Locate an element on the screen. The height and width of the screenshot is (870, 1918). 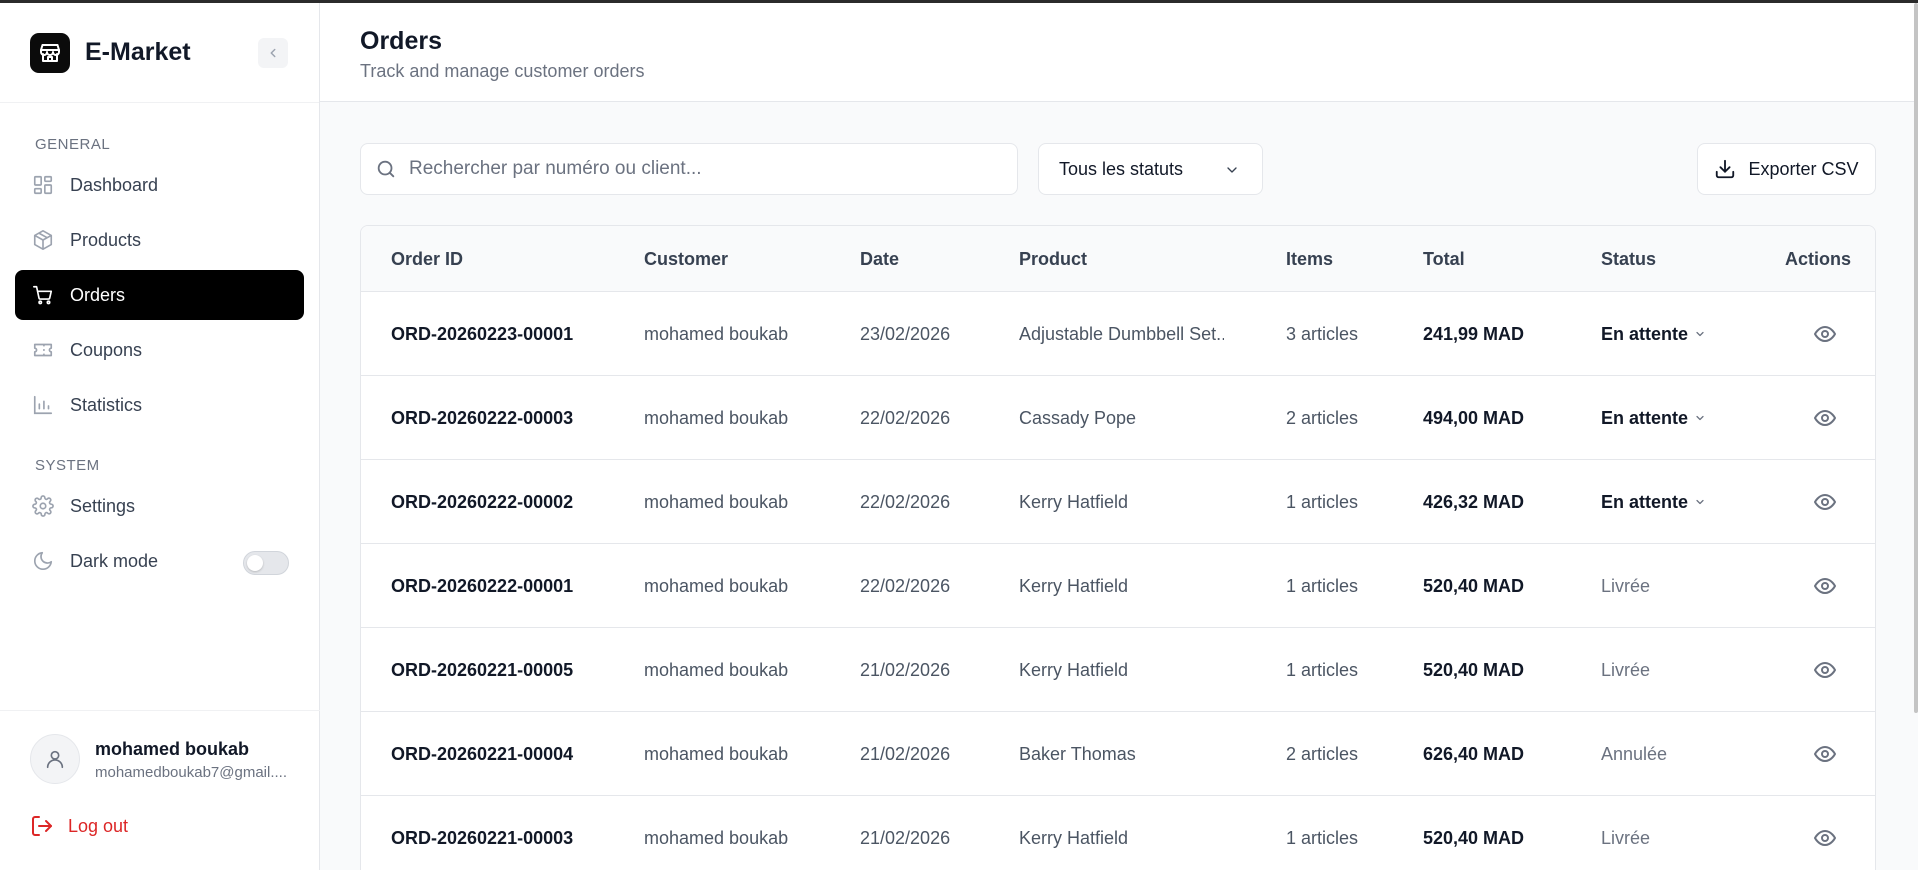
status-filter-select: Tous les statuts is located at coordinates (1150, 169).